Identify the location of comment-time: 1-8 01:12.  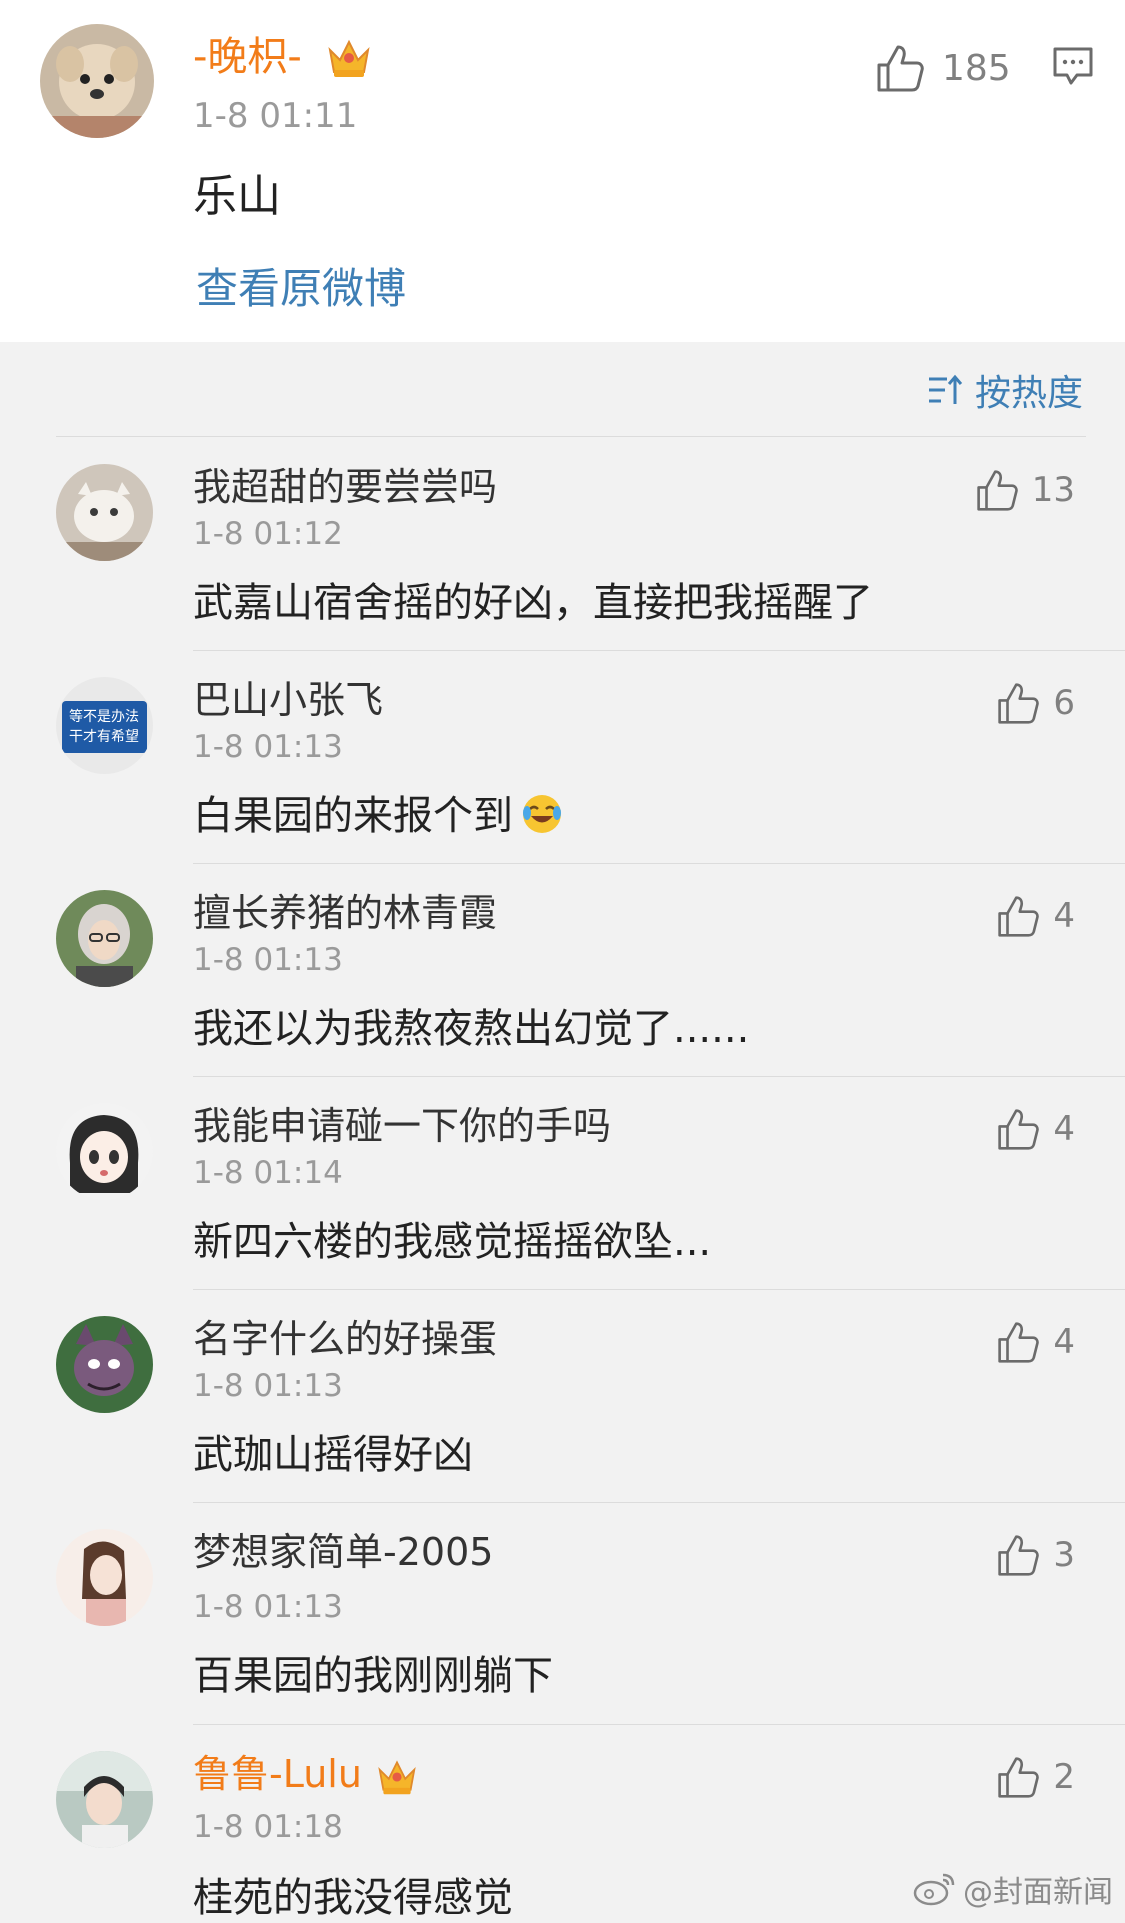
(268, 534).